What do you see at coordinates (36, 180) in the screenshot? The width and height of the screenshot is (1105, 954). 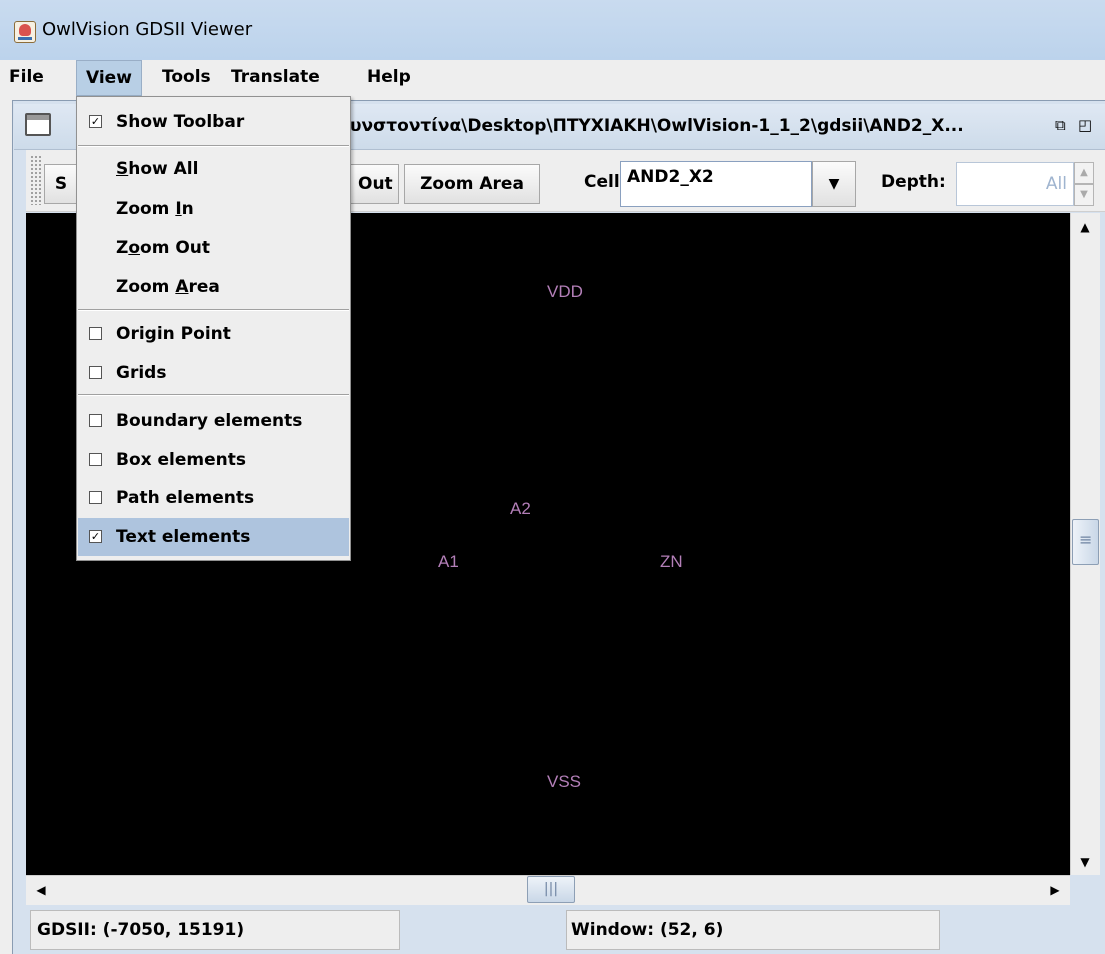 I see `toolbar-grip-handle` at bounding box center [36, 180].